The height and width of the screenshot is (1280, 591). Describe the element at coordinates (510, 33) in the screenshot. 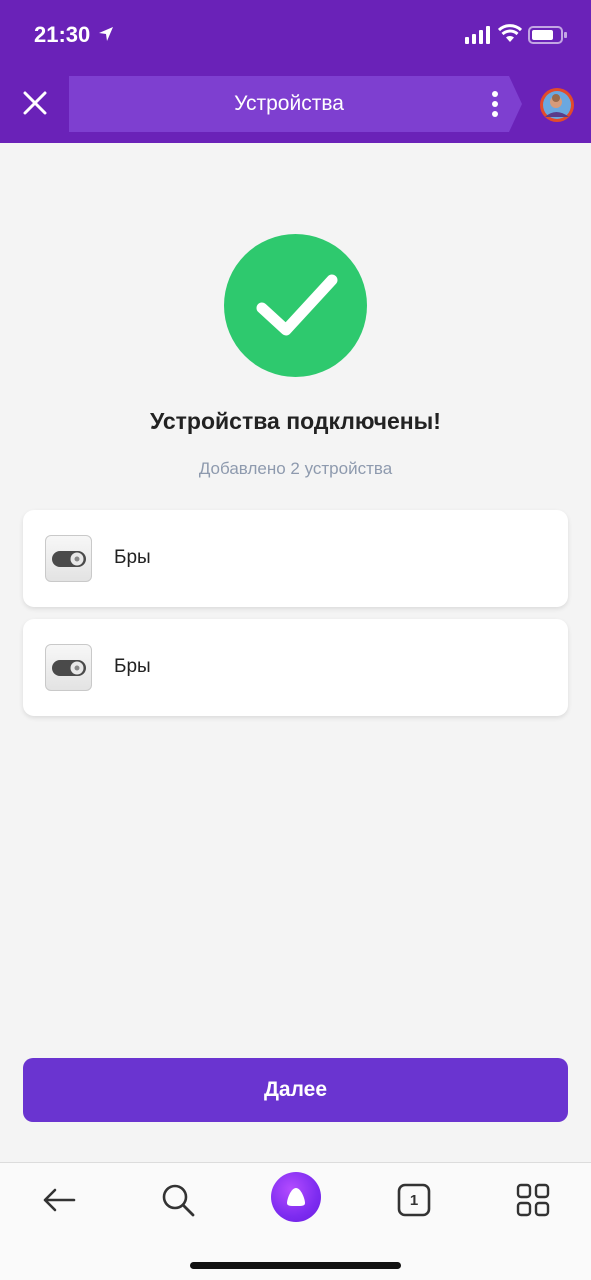

I see `wifi-icon` at that location.